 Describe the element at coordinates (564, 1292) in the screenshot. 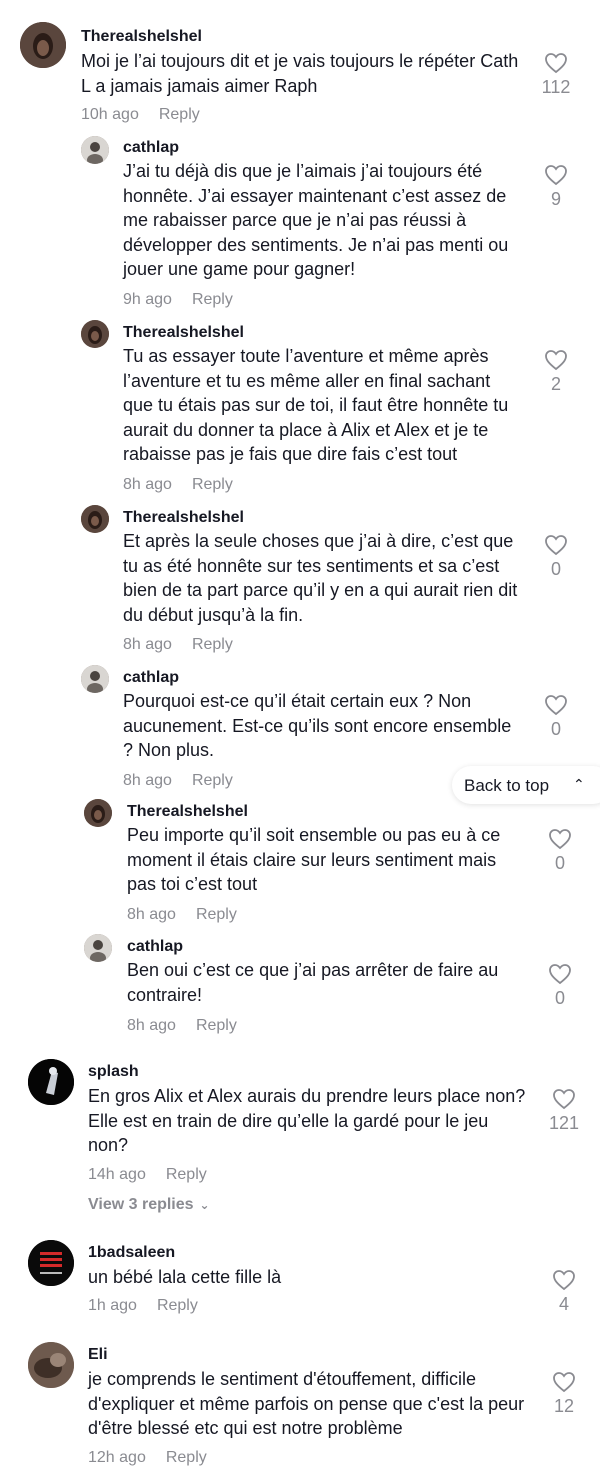

I see `like-button: 4` at that location.